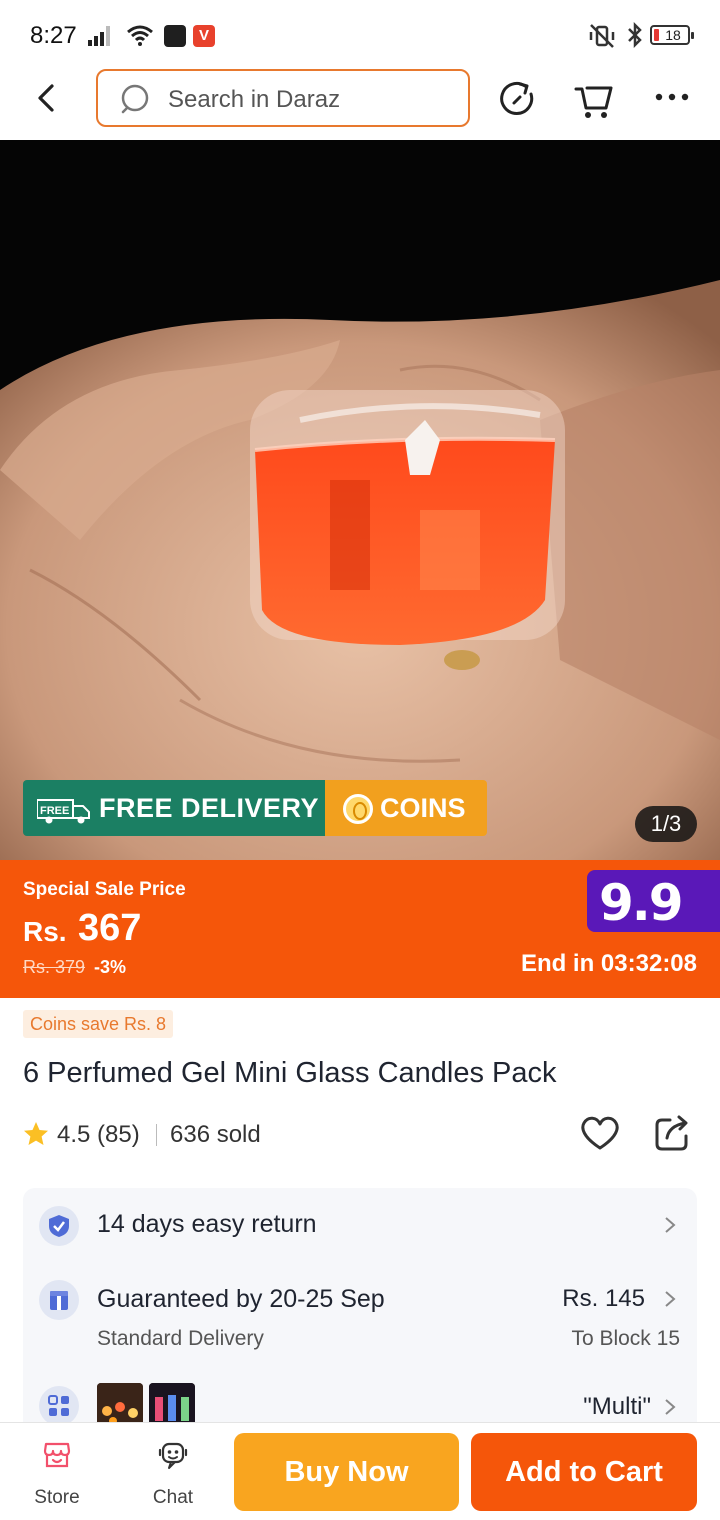 Image resolution: width=720 pixels, height=1520 pixels. Describe the element at coordinates (363, 1133) in the screenshot. I see `rating-row: 4.5 (85) 636 sold` at that location.